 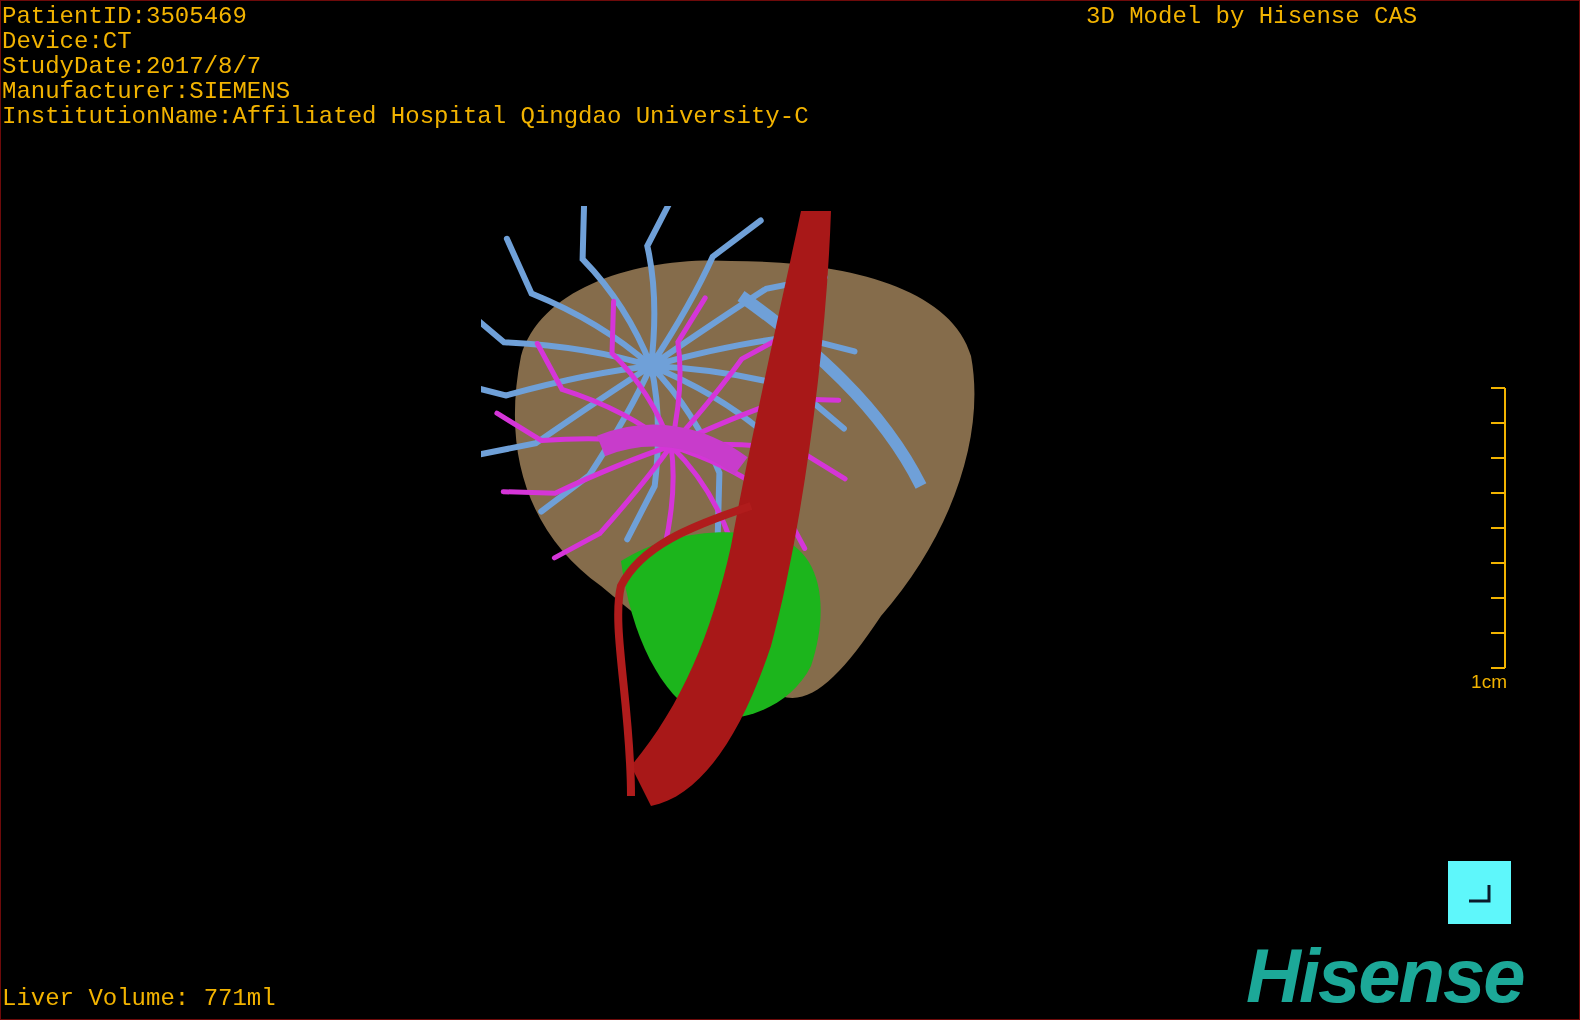 I want to click on view-corner-button, so click(x=1479, y=892).